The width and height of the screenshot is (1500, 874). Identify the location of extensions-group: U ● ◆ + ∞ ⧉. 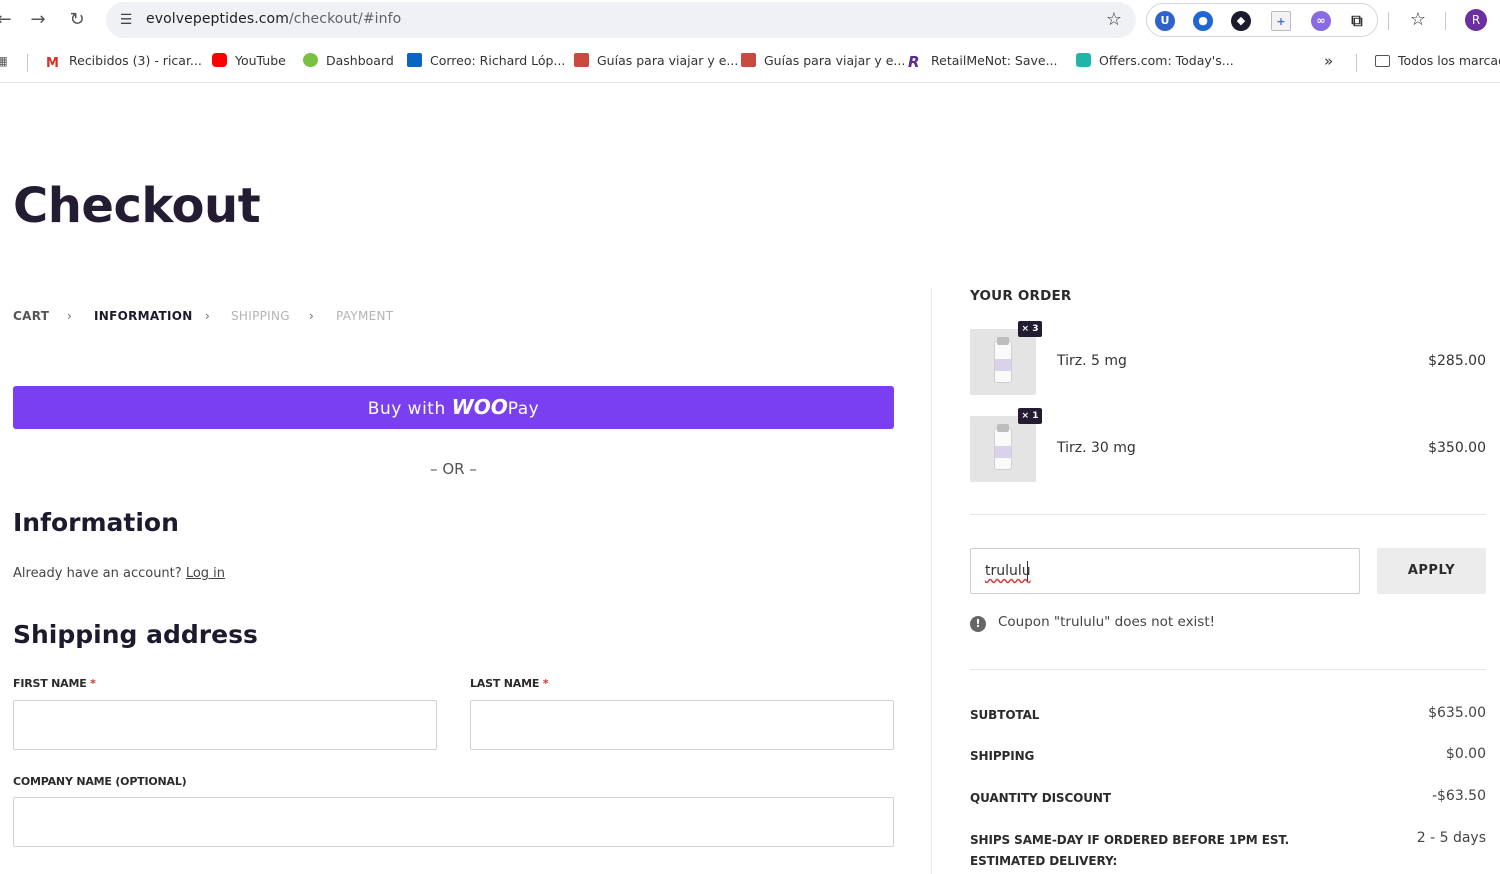
(1262, 20).